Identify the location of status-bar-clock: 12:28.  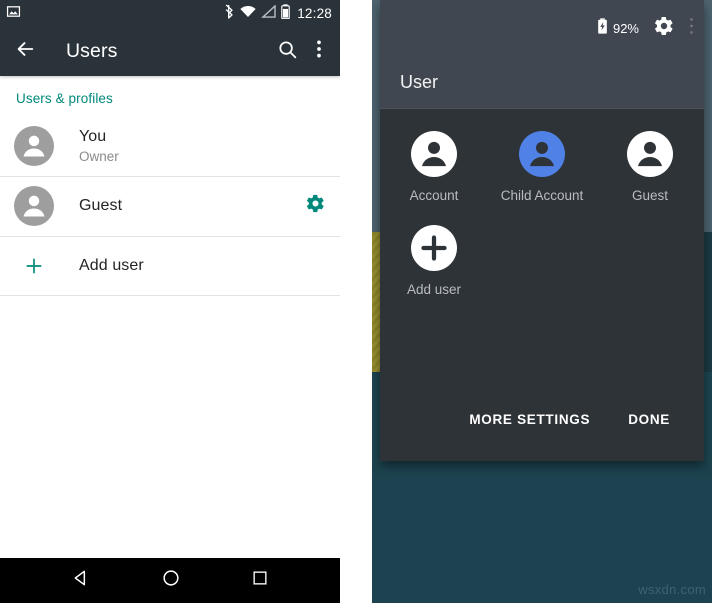
(314, 13).